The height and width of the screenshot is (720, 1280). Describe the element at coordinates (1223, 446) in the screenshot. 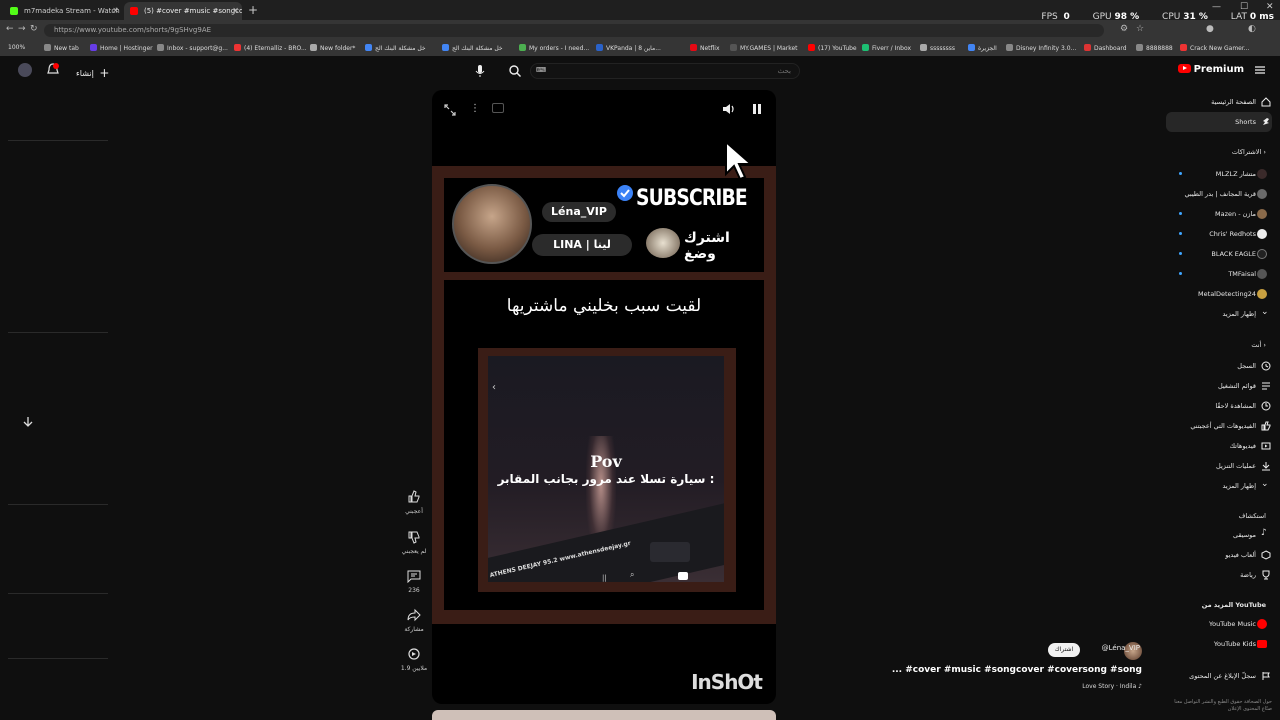

I see `sidebar-item-your-videos: فيديوهاتك` at that location.